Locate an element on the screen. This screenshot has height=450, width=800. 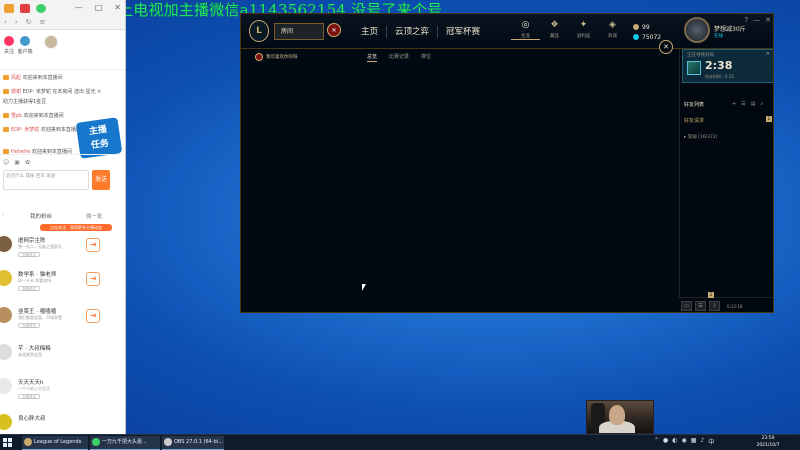
add-friend-icon: + is located at coordinates (734, 104).